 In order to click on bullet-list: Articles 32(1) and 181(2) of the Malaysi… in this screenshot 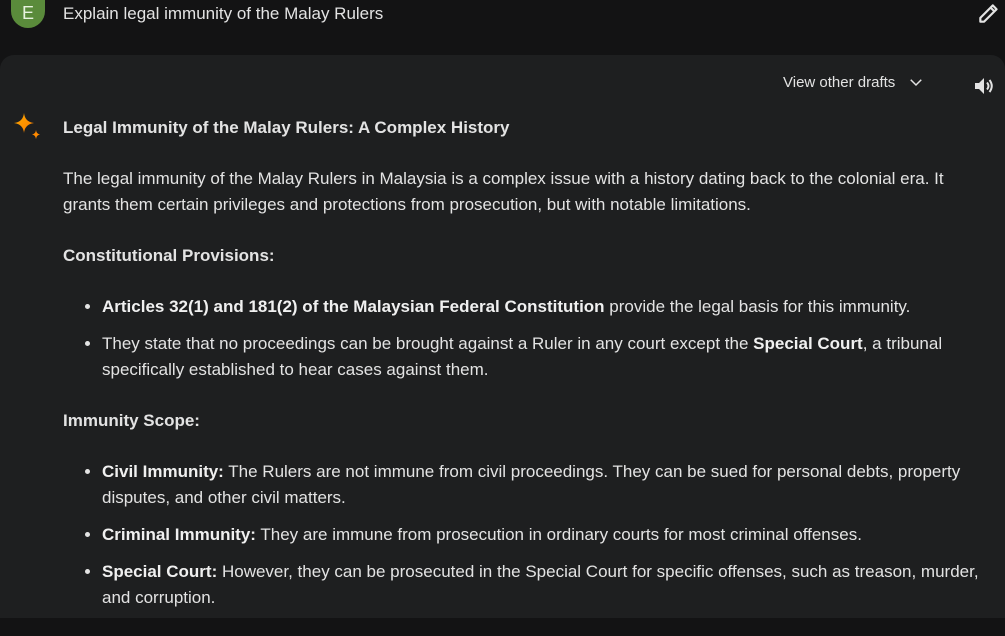, I will do `click(528, 338)`.